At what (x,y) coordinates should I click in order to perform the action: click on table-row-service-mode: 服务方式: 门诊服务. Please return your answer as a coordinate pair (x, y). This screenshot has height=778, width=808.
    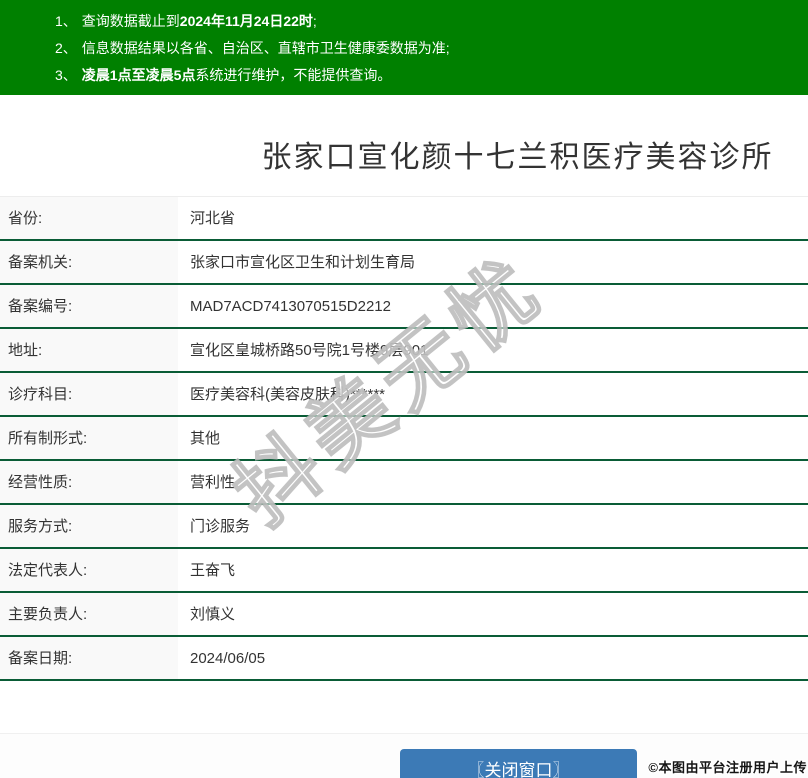
    Looking at the image, I should click on (404, 527).